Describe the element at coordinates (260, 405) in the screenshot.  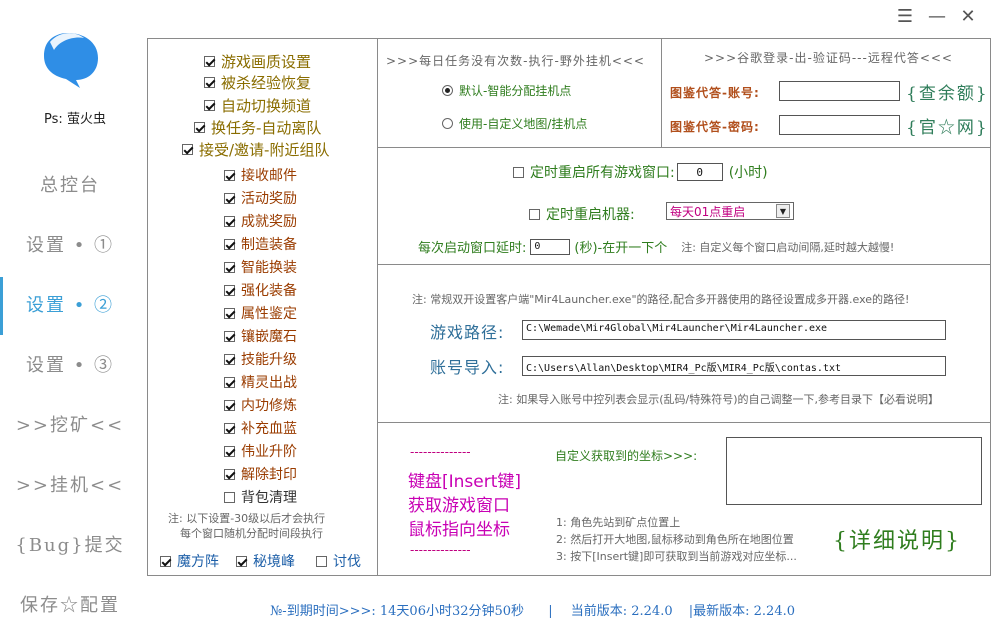
I see `option-inner-training: 内功修炼` at that location.